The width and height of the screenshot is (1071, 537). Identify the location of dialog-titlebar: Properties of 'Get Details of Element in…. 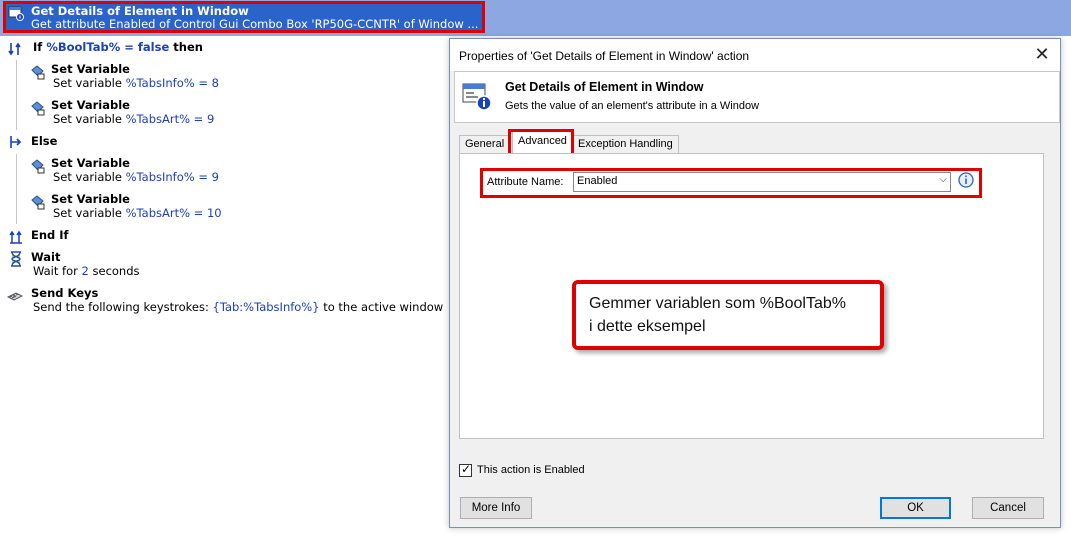
(755, 55).